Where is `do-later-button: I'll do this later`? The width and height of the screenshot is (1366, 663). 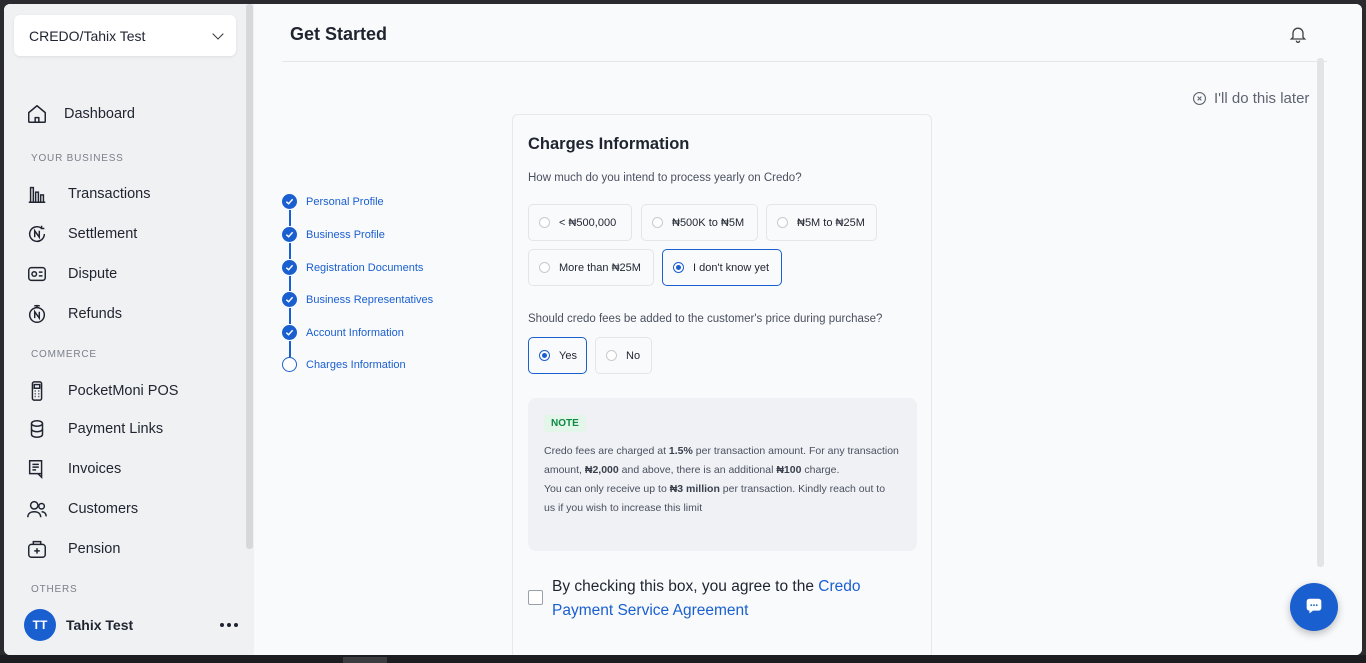
do-later-button: I'll do this later is located at coordinates (1250, 98).